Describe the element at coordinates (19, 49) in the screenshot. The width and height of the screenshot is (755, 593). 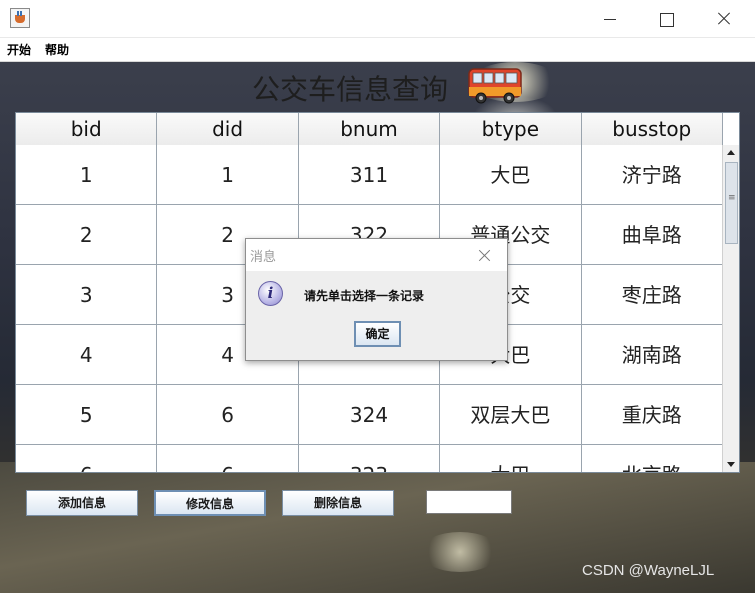
I see `menu-start: 开始` at that location.